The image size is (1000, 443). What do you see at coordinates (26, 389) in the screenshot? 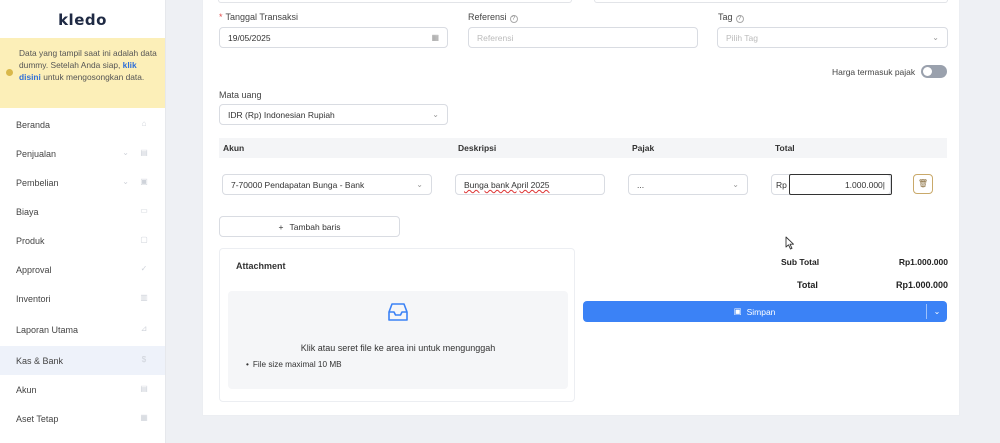
I see `sidebar-item-label: Akun` at bounding box center [26, 389].